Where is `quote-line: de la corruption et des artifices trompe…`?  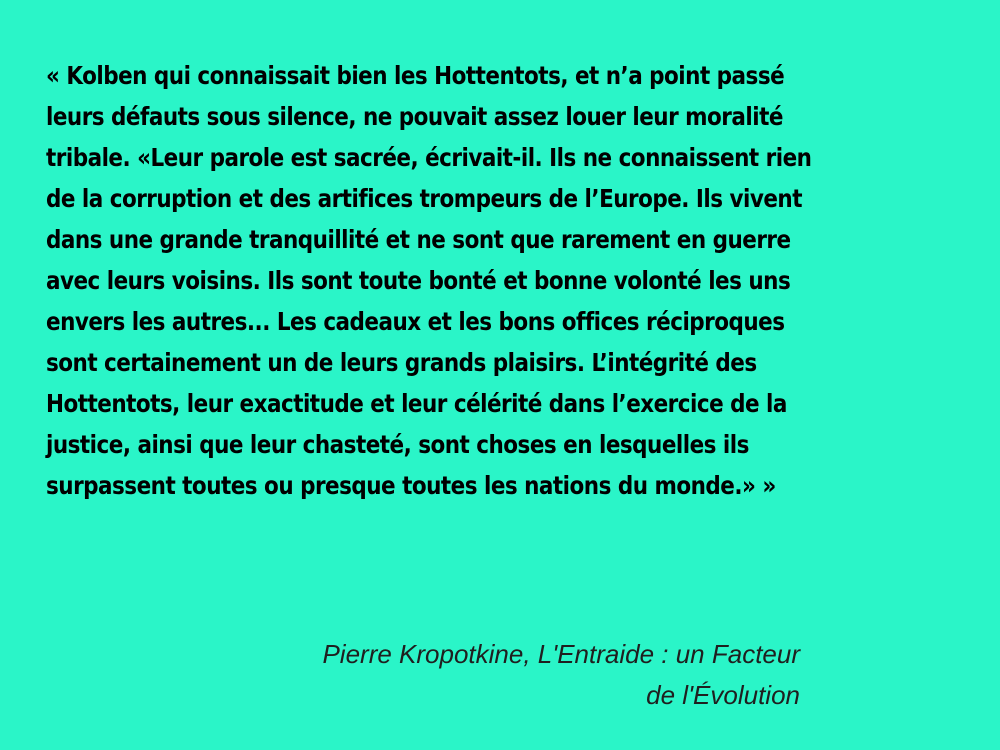
quote-line: de la corruption et des artifices trompe… is located at coordinates (424, 198).